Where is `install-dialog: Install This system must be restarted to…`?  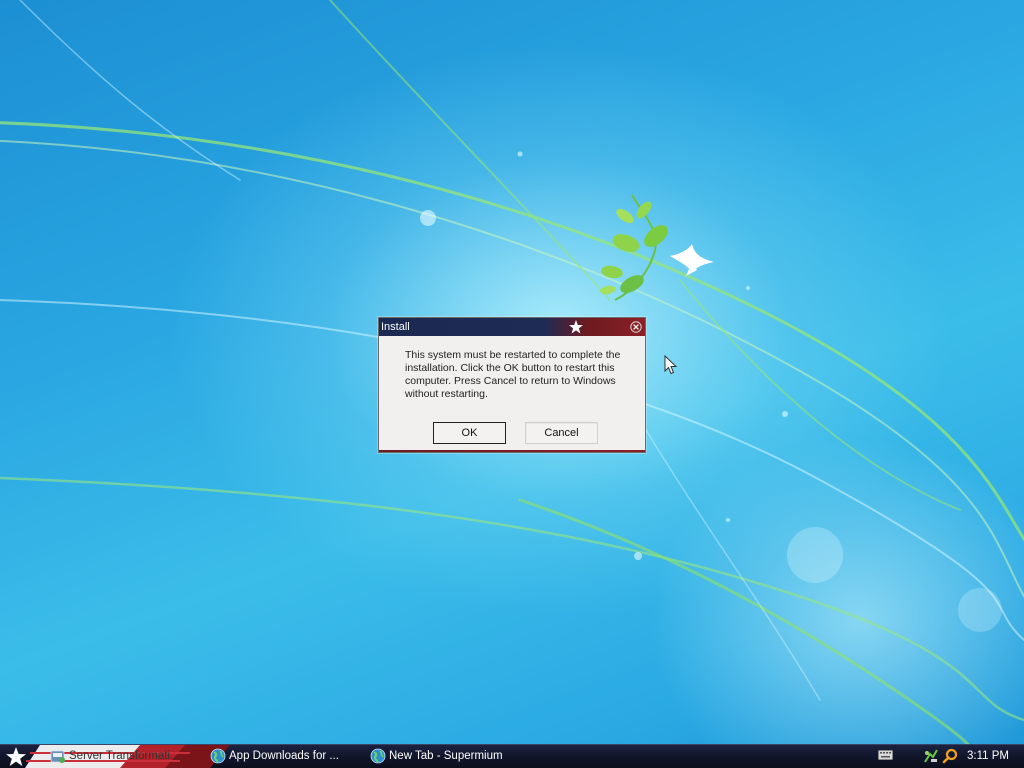
install-dialog: Install This system must be restarted to… is located at coordinates (512, 385).